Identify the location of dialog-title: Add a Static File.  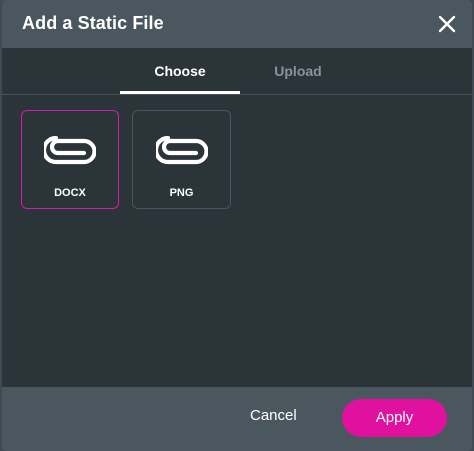
(93, 23).